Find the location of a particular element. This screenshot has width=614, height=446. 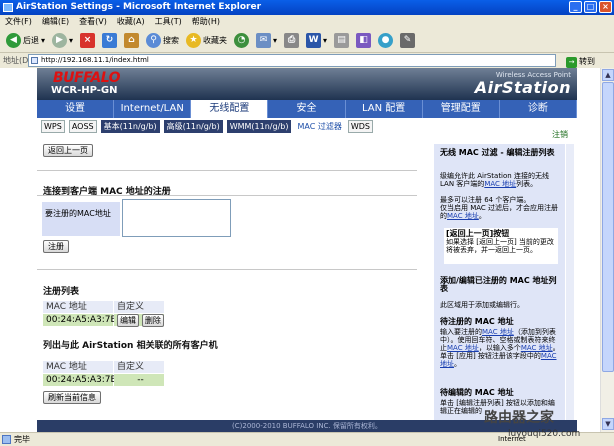

discuss-icon: ▤ is located at coordinates (342, 40).